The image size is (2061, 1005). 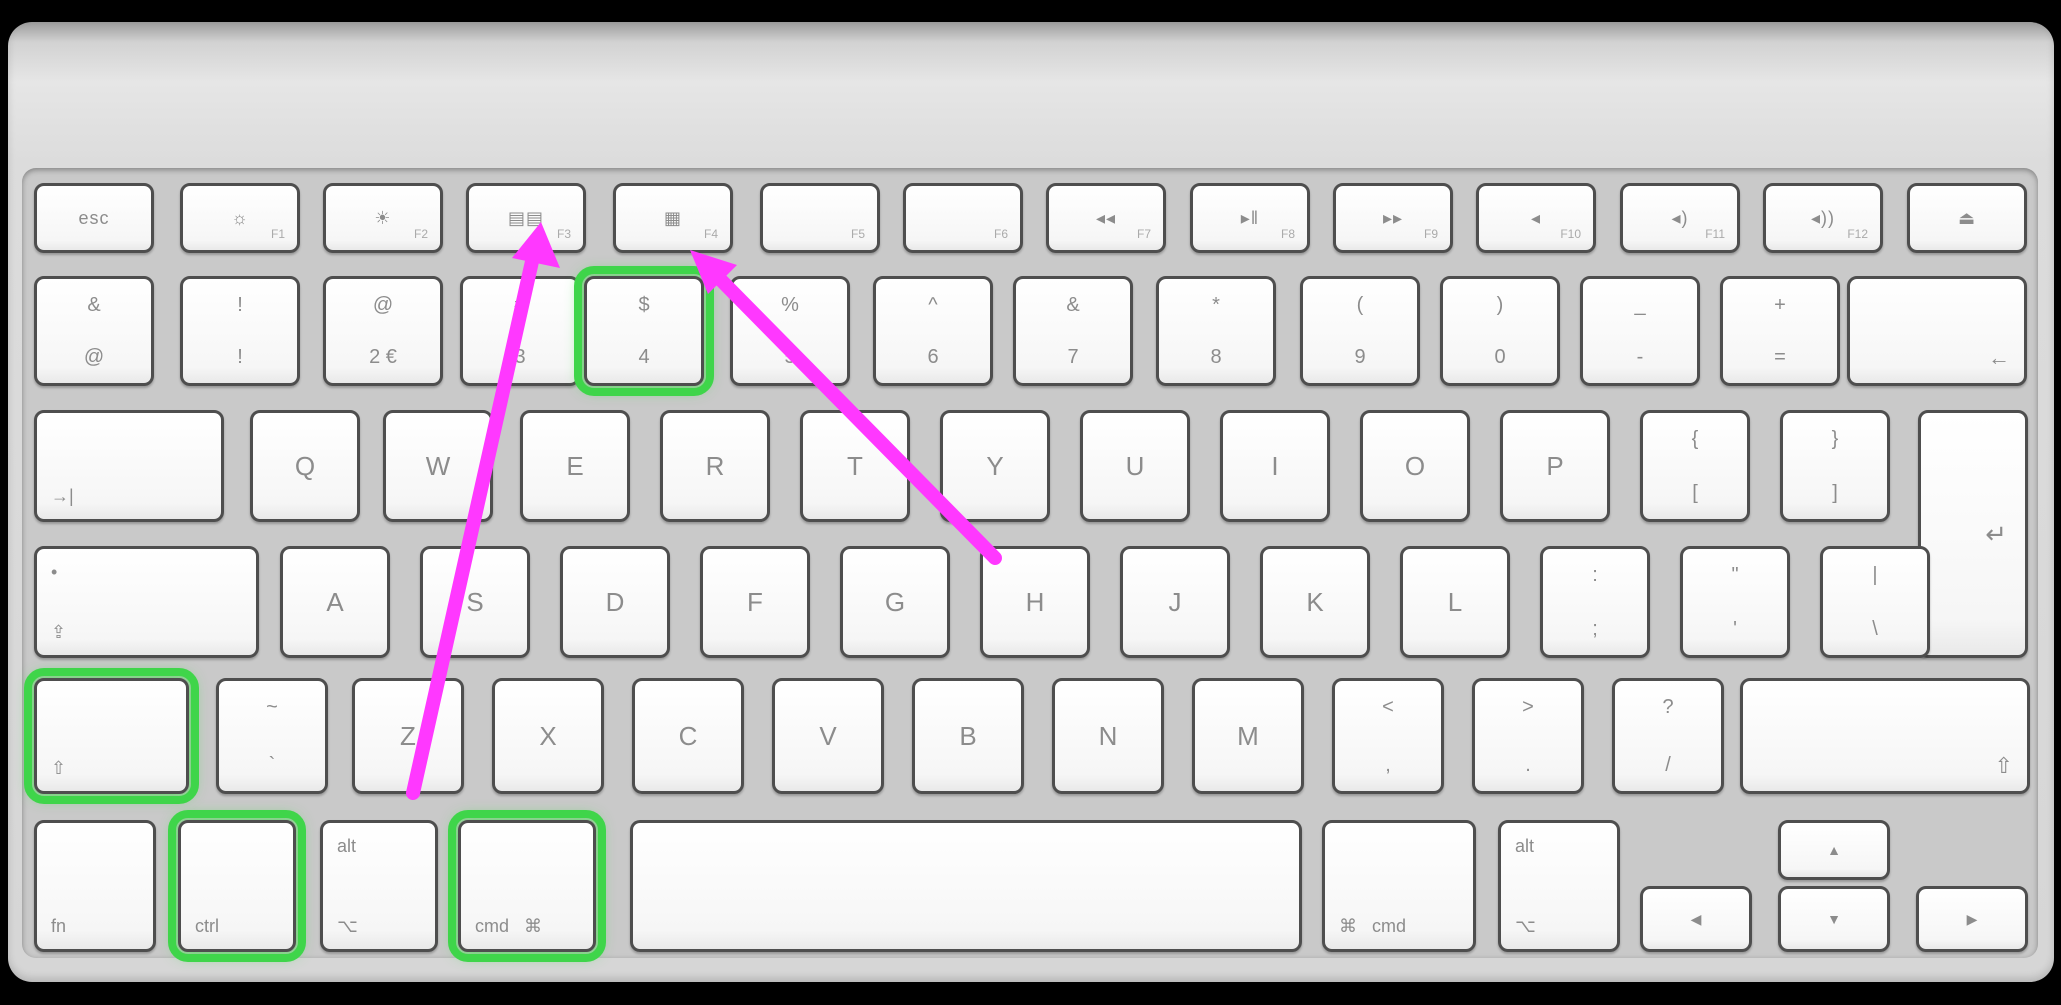 I want to click on arrow-head-f3, so click(x=536, y=245).